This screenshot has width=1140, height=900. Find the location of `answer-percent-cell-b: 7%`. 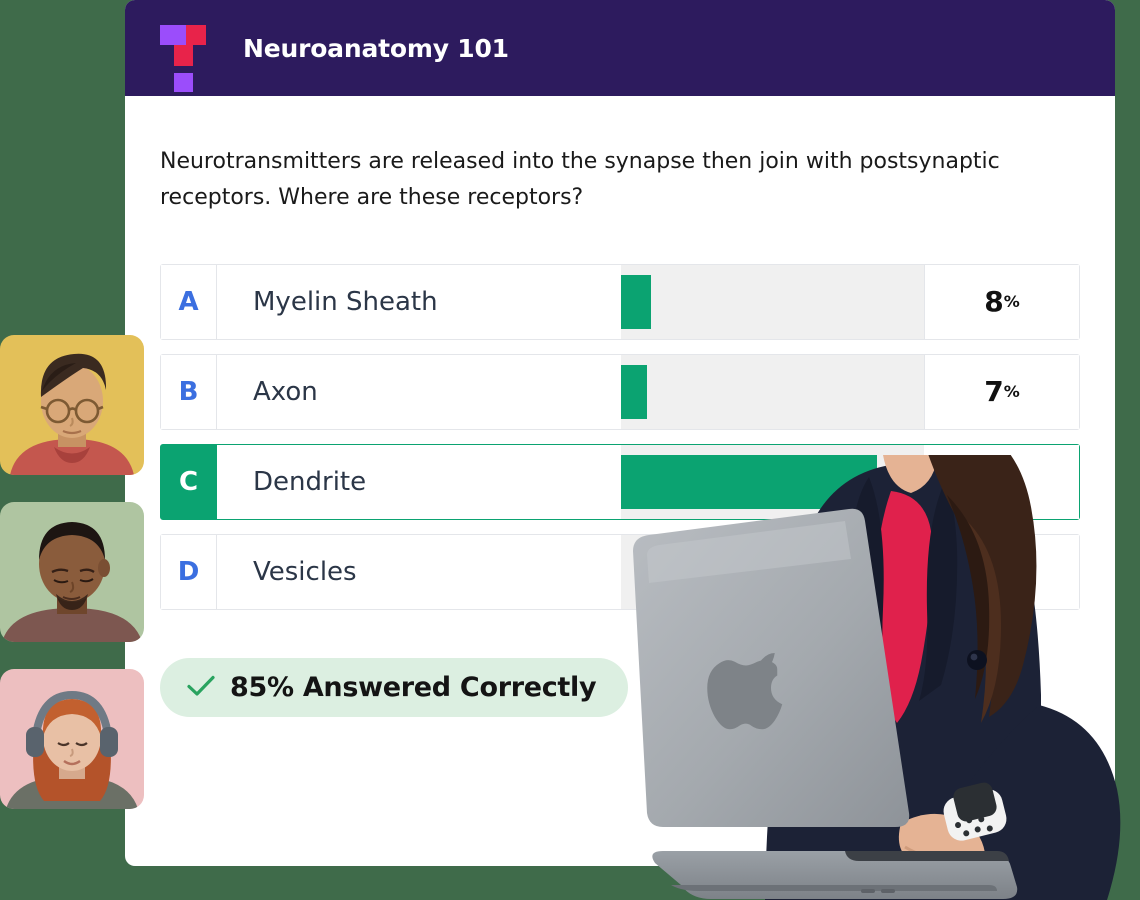

answer-percent-cell-b: 7% is located at coordinates (1001, 392).